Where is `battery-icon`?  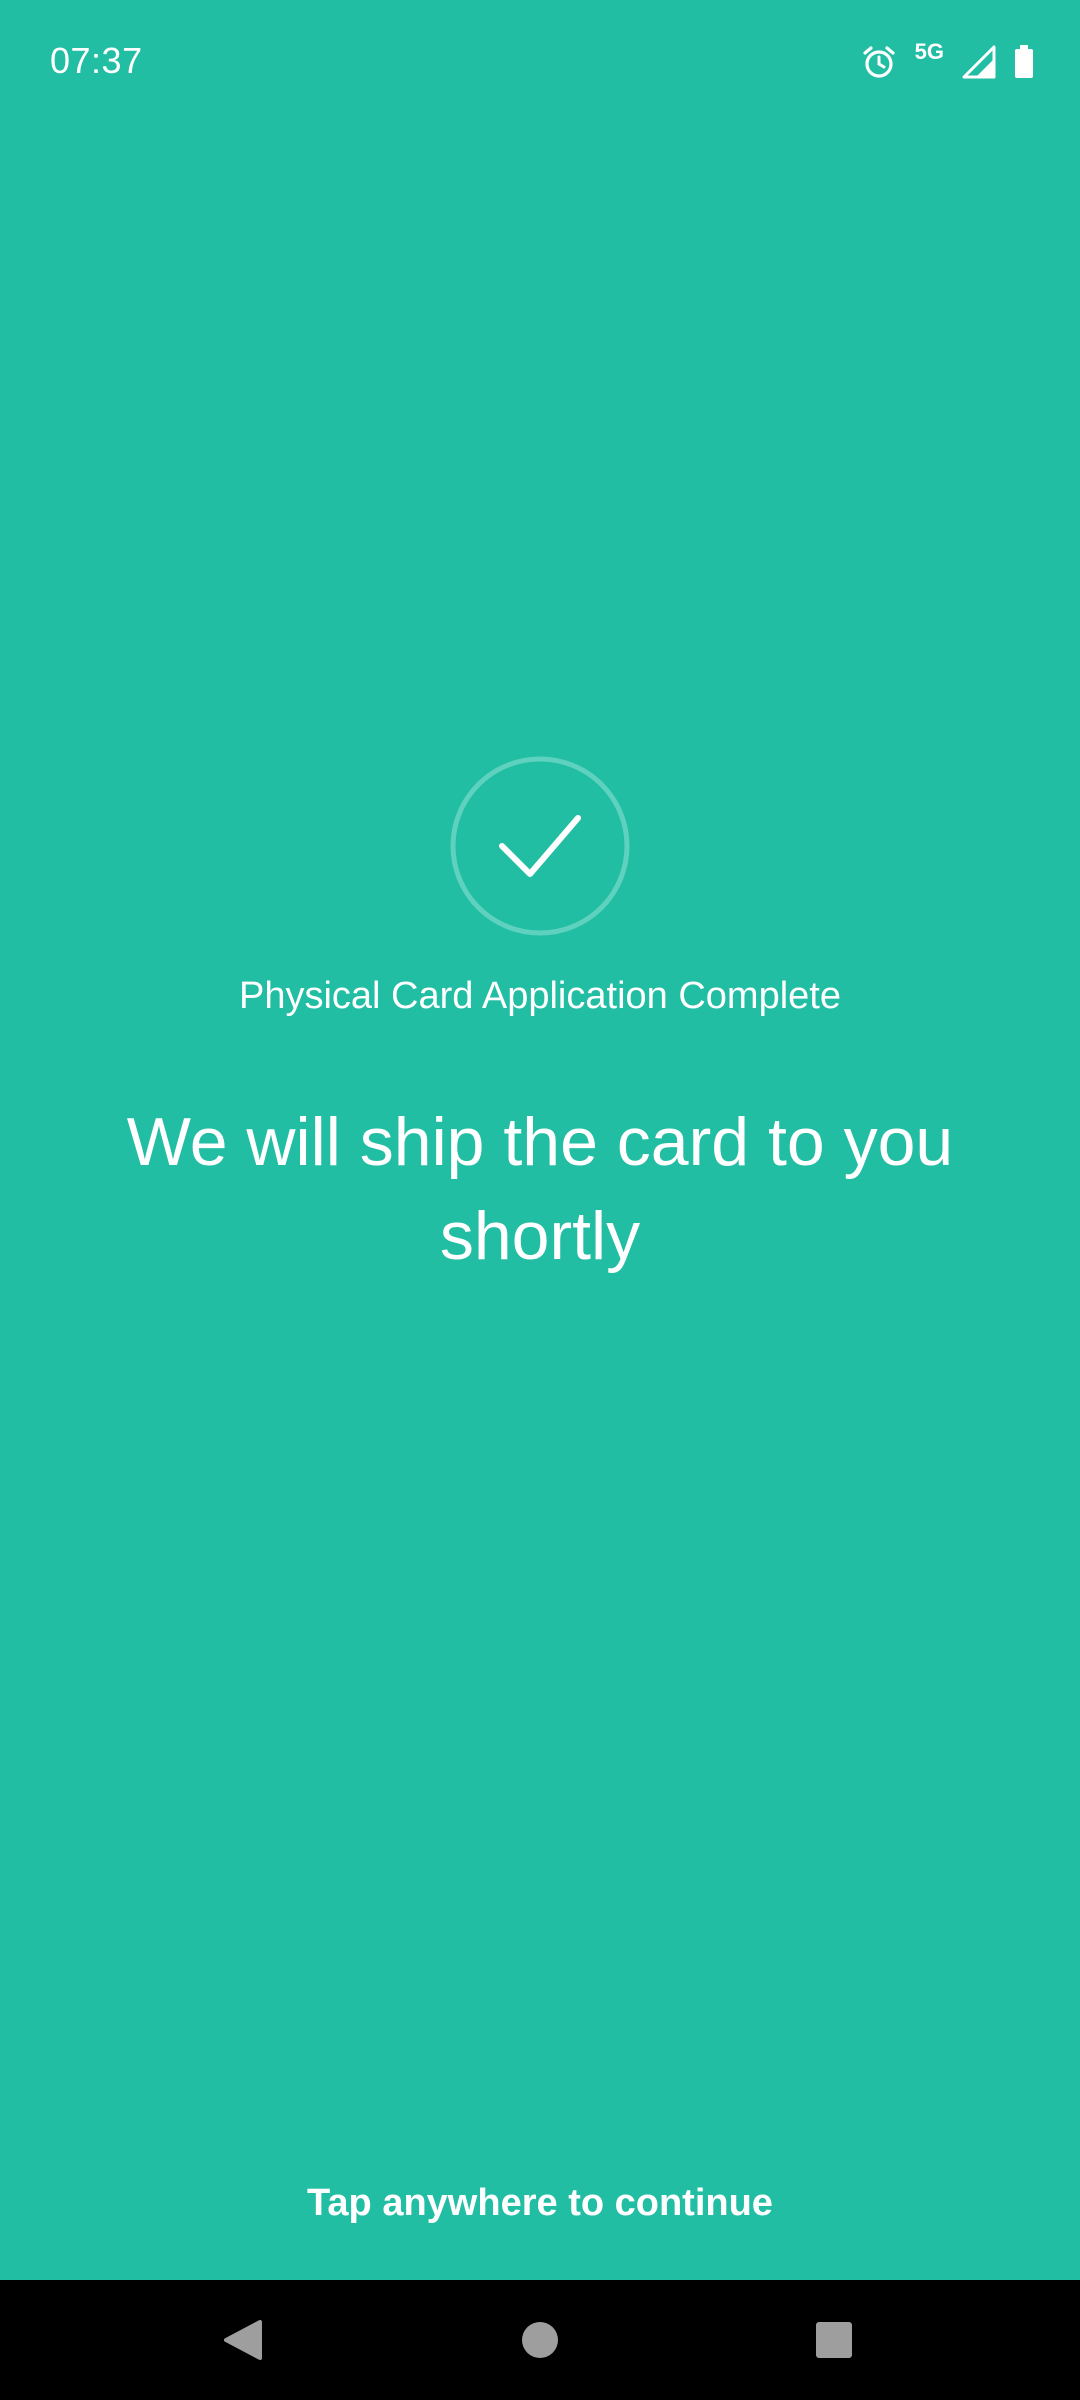 battery-icon is located at coordinates (1024, 62).